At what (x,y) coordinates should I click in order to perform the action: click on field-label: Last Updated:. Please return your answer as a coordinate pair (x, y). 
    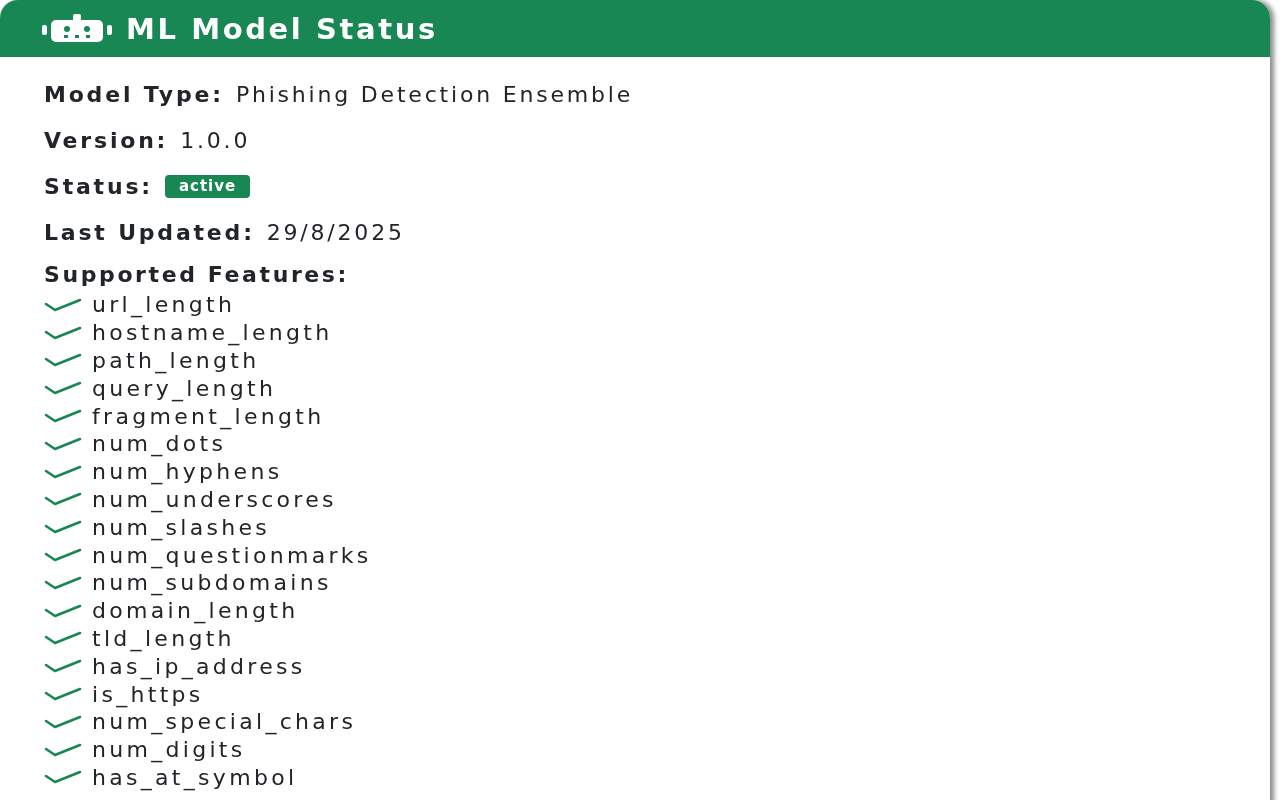
    Looking at the image, I should click on (149, 232).